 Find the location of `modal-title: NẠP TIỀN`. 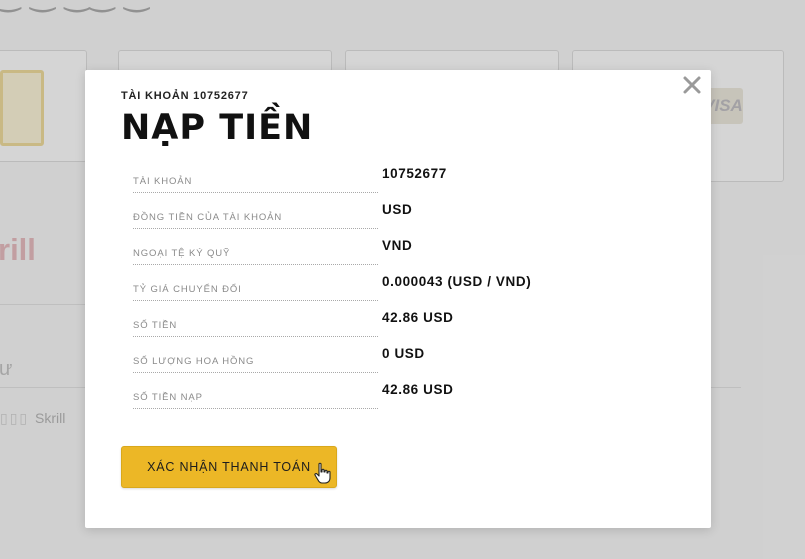

modal-title: NẠP TIỀN is located at coordinates (217, 128).